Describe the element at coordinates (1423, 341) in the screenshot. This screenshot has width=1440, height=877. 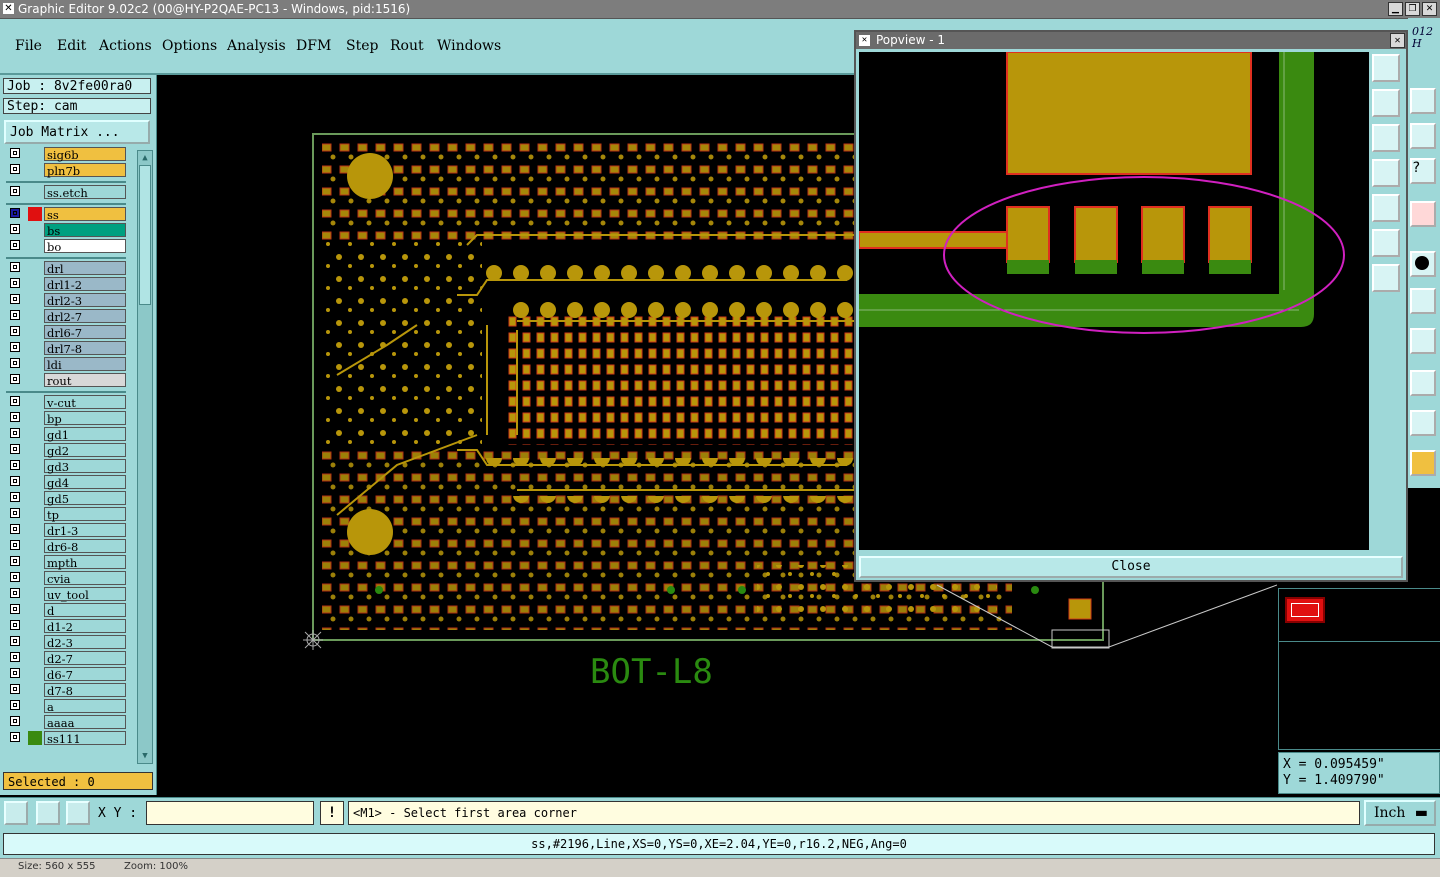
I see `flag-icon` at that location.